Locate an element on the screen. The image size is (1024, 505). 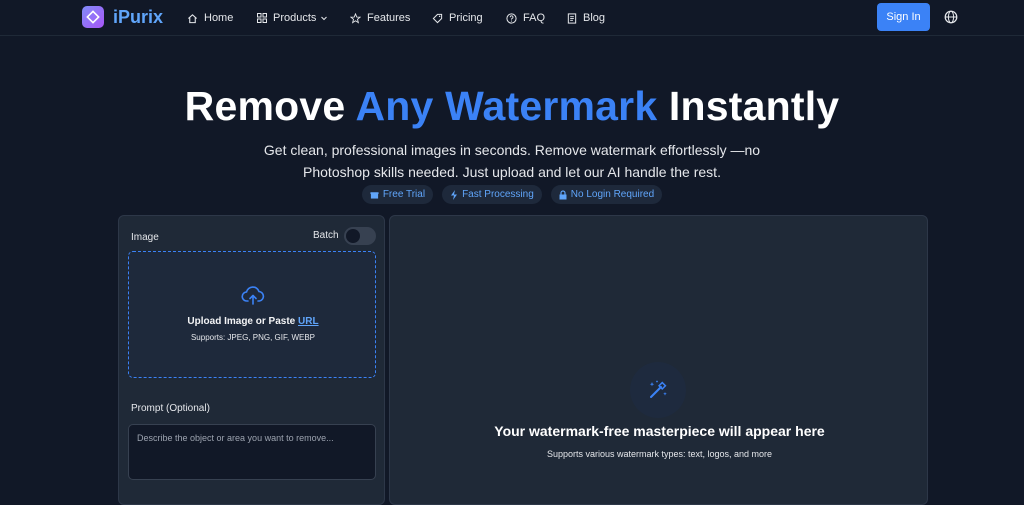
nav-link-label: Pricing is located at coordinates (466, 18).